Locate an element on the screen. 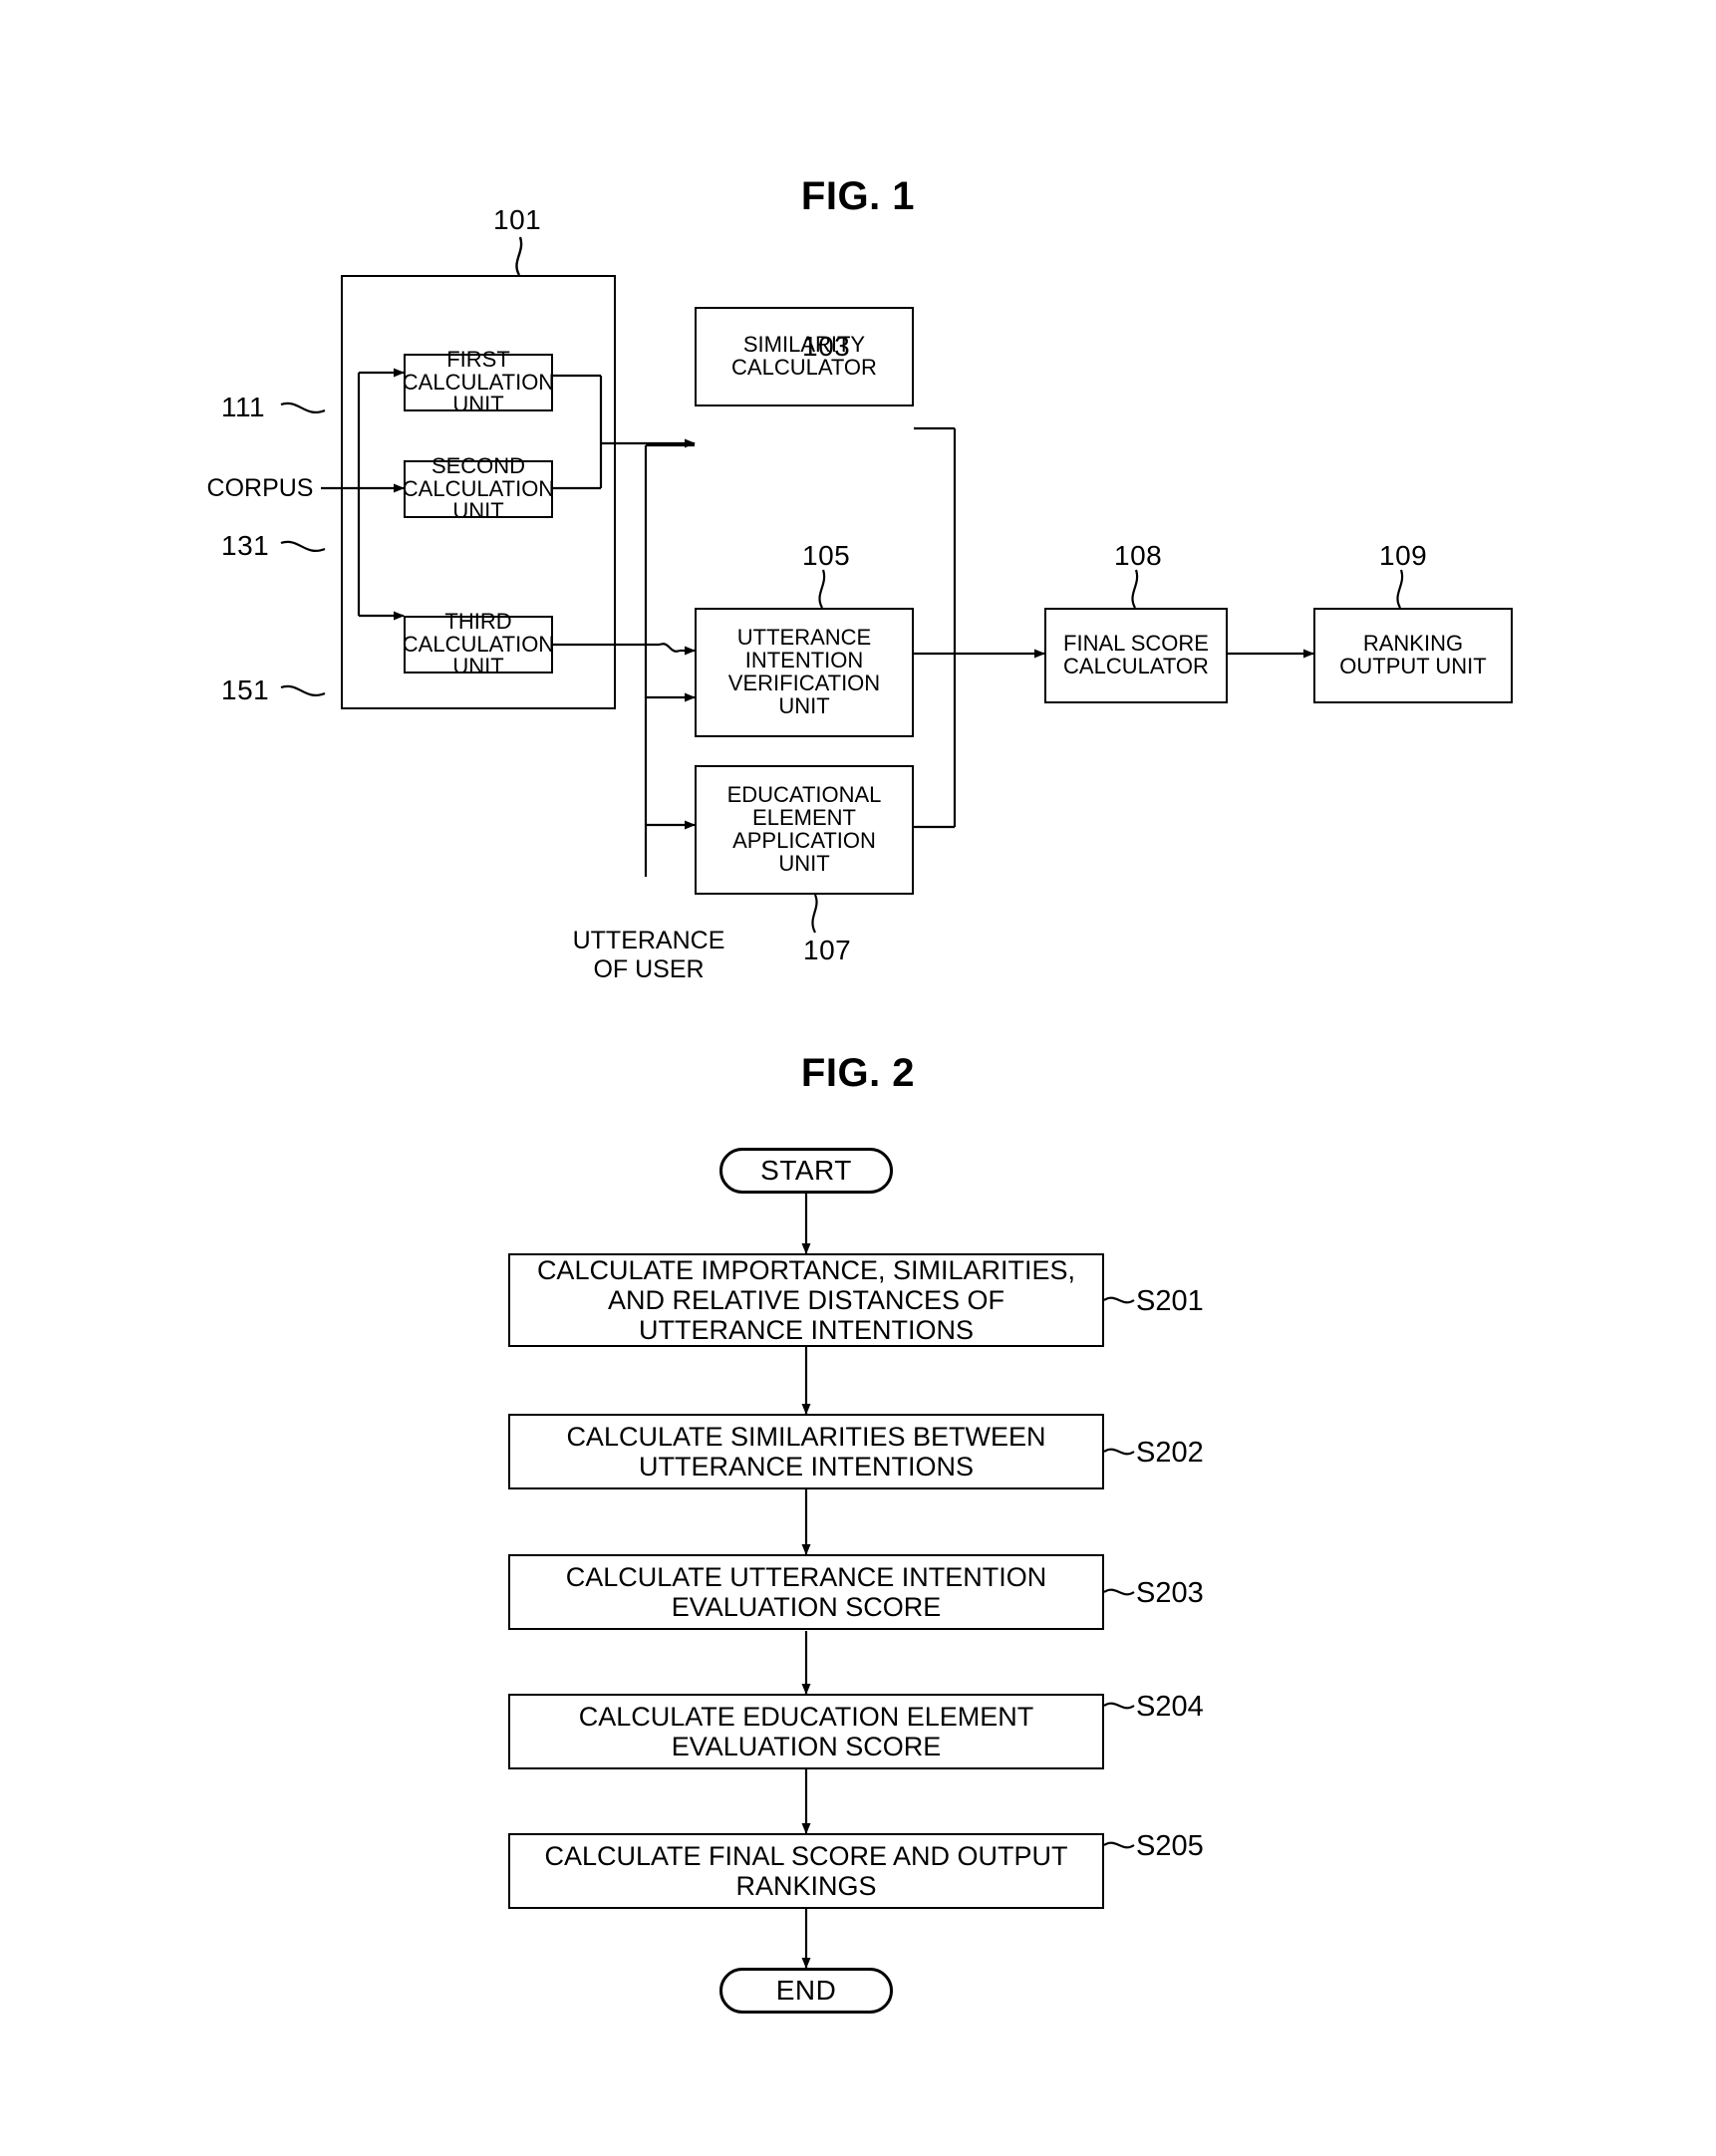 The height and width of the screenshot is (2156, 1716). ref-108: 108 is located at coordinates (1138, 555).